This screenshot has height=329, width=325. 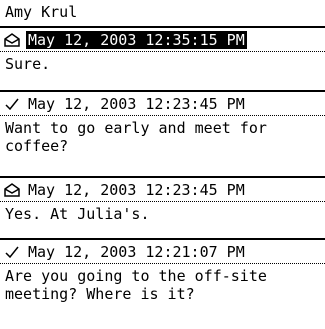 What do you see at coordinates (28, 64) in the screenshot?
I see `message-body: Sure.` at bounding box center [28, 64].